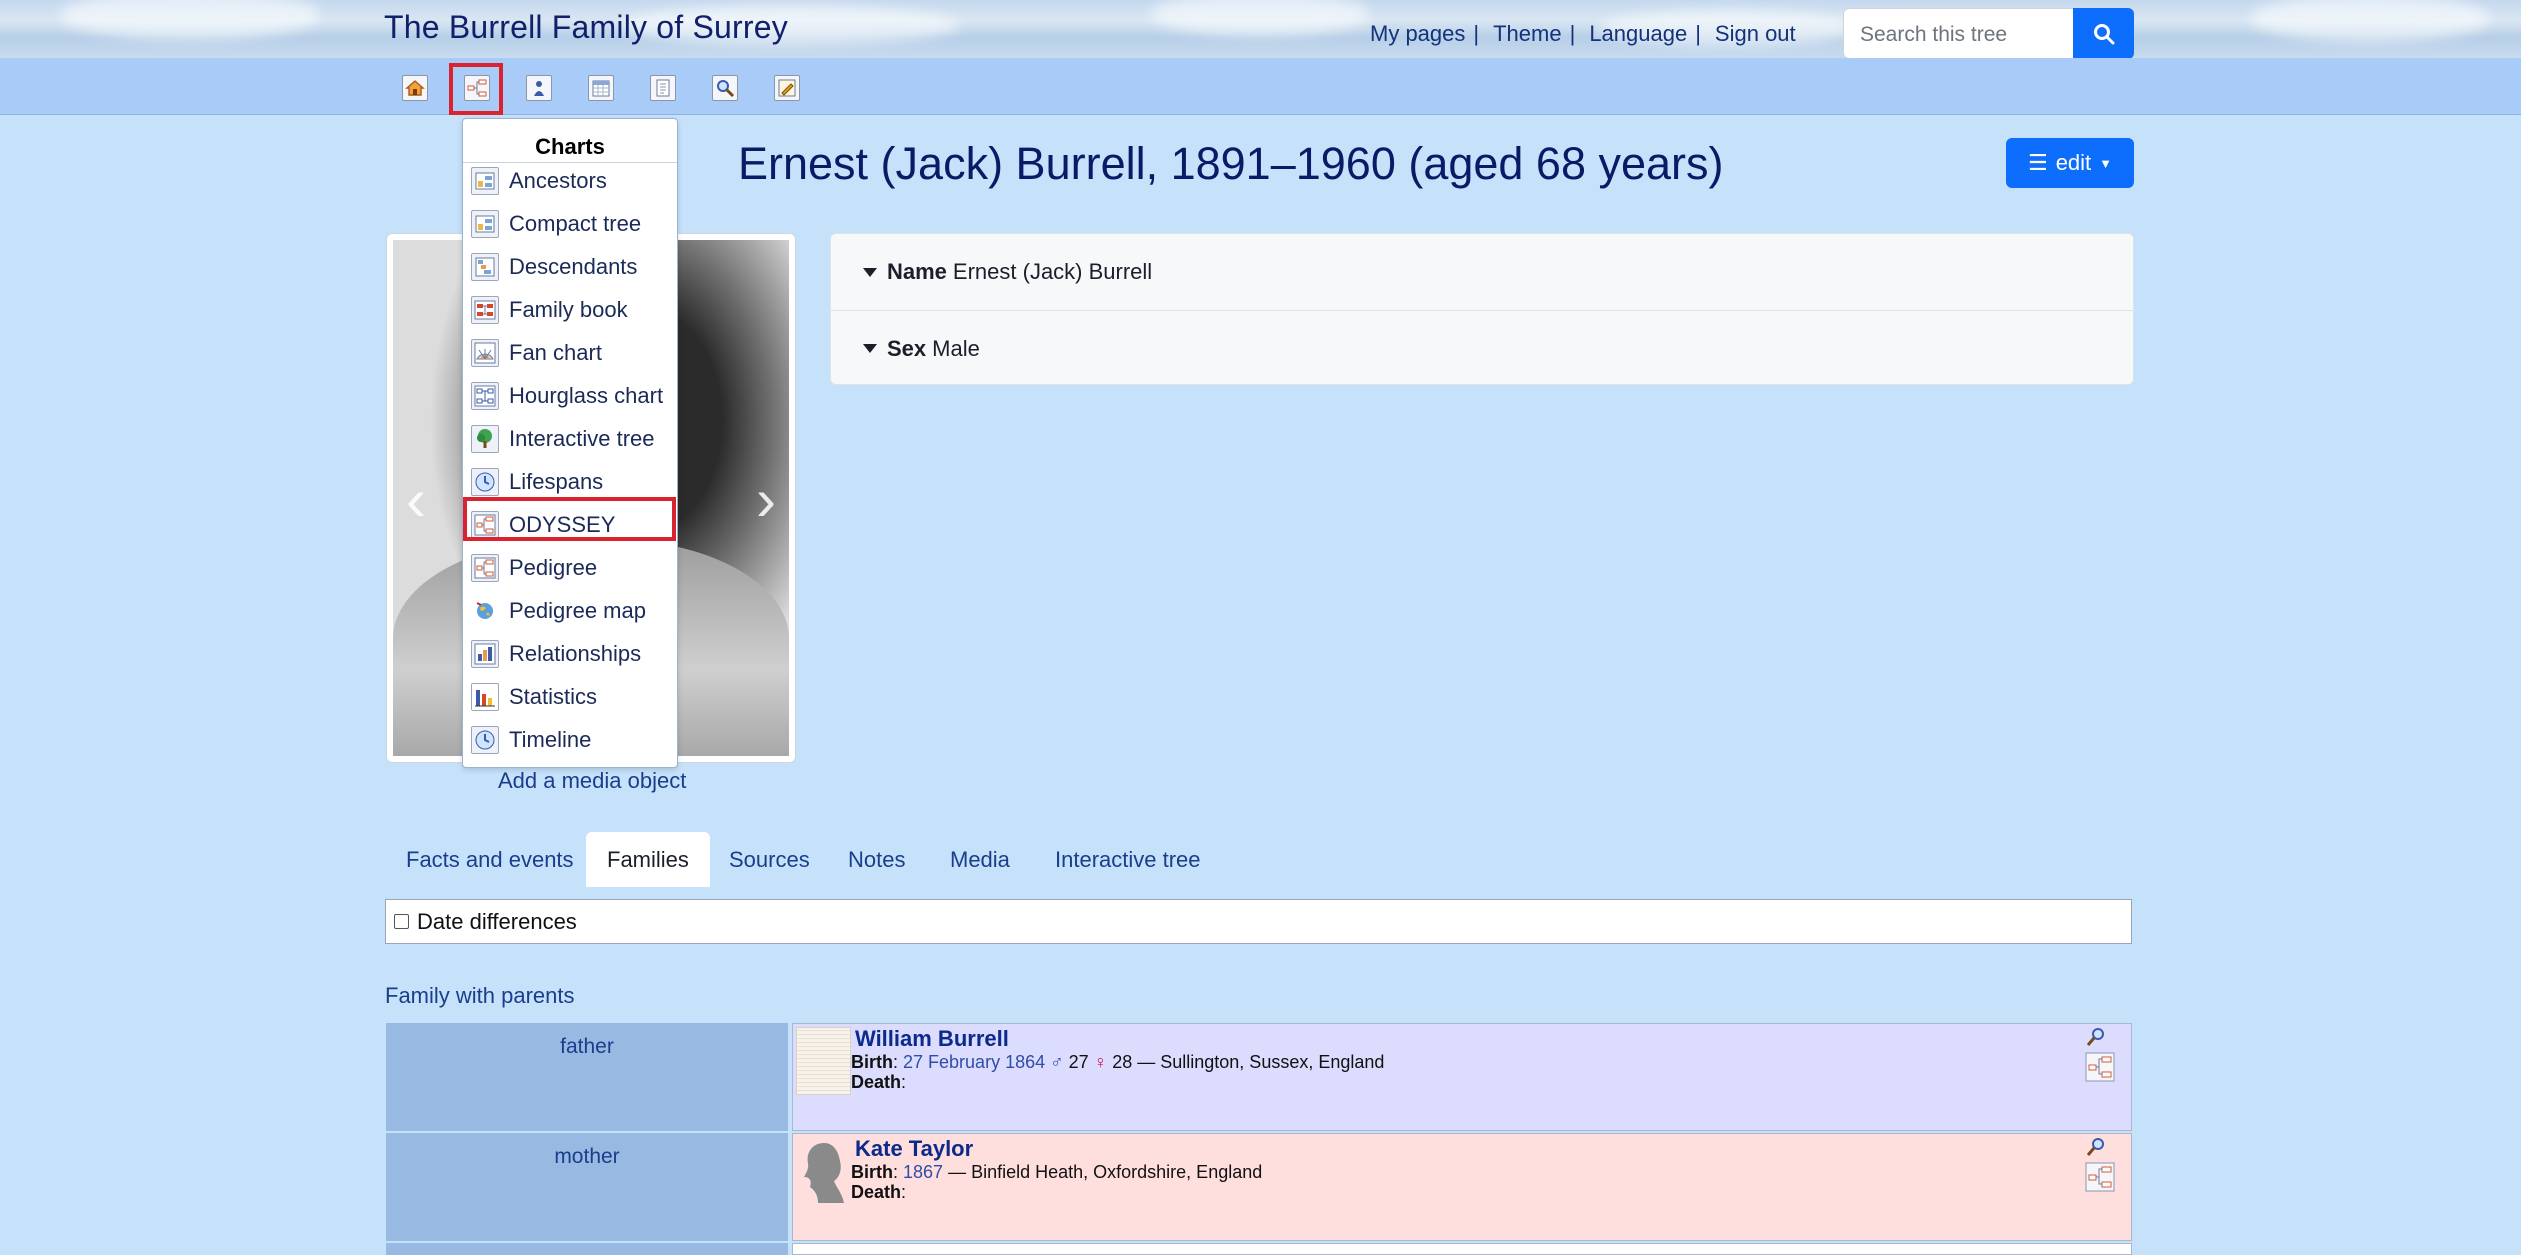 The width and height of the screenshot is (2521, 1255). I want to click on mother-name: Kate Taylor, so click(914, 1149).